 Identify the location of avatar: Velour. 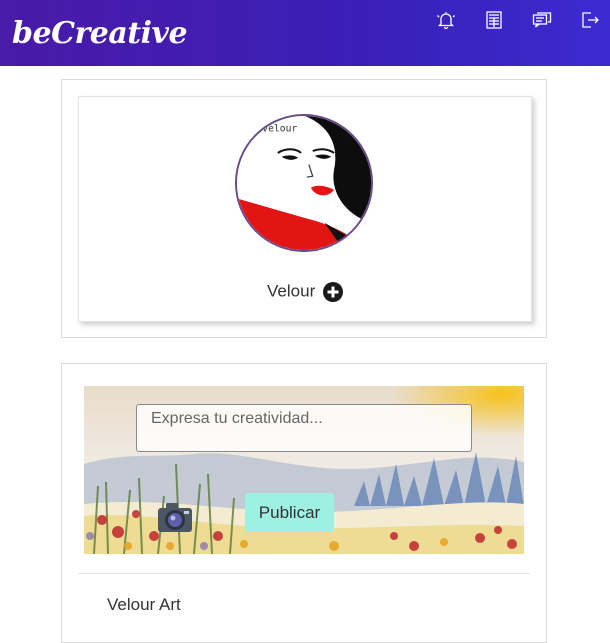
(304, 183).